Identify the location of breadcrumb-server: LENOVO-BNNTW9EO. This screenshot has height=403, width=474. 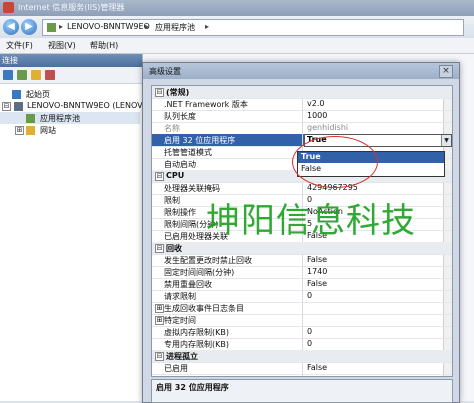
(108, 26).